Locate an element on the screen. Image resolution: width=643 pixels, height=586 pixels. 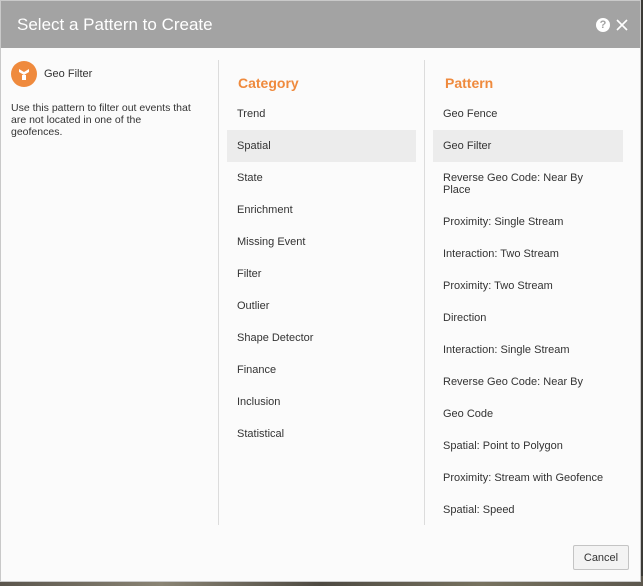
pattern-item: Spatial: Point to Polygon is located at coordinates (528, 446).